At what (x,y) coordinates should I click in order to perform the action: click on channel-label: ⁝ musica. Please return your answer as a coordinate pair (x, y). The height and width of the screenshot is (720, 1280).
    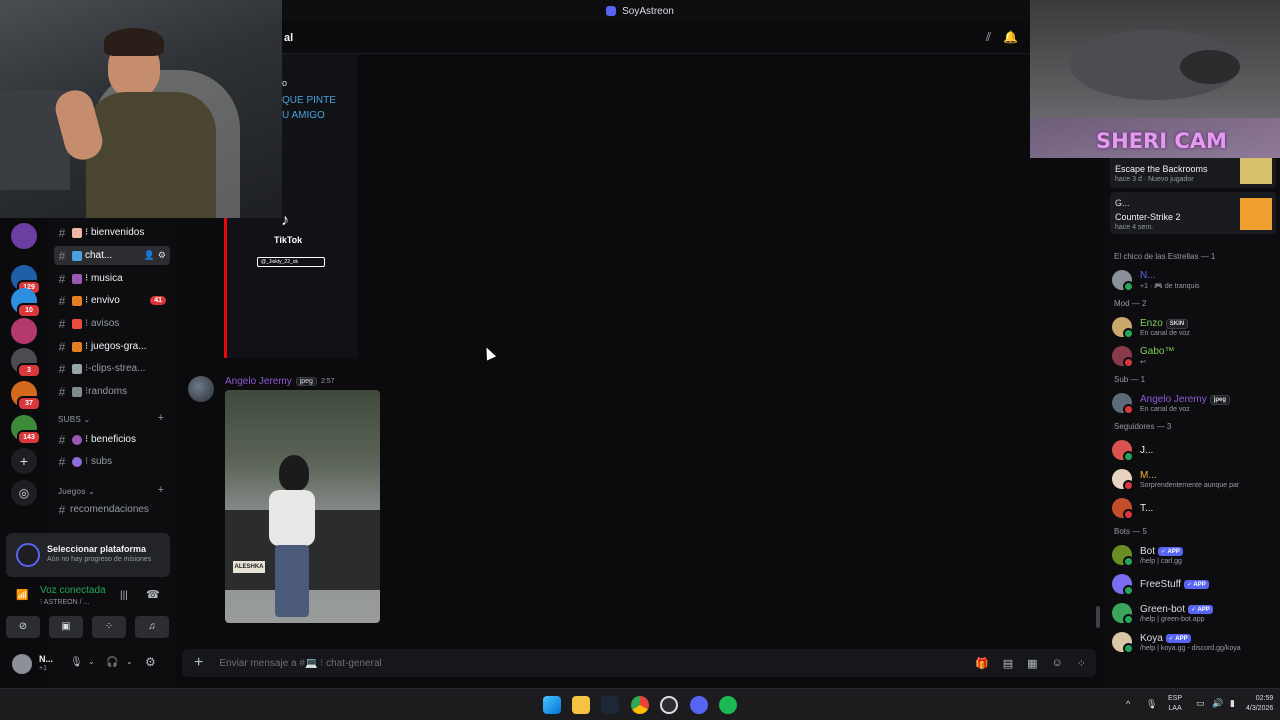
    Looking at the image, I should click on (104, 278).